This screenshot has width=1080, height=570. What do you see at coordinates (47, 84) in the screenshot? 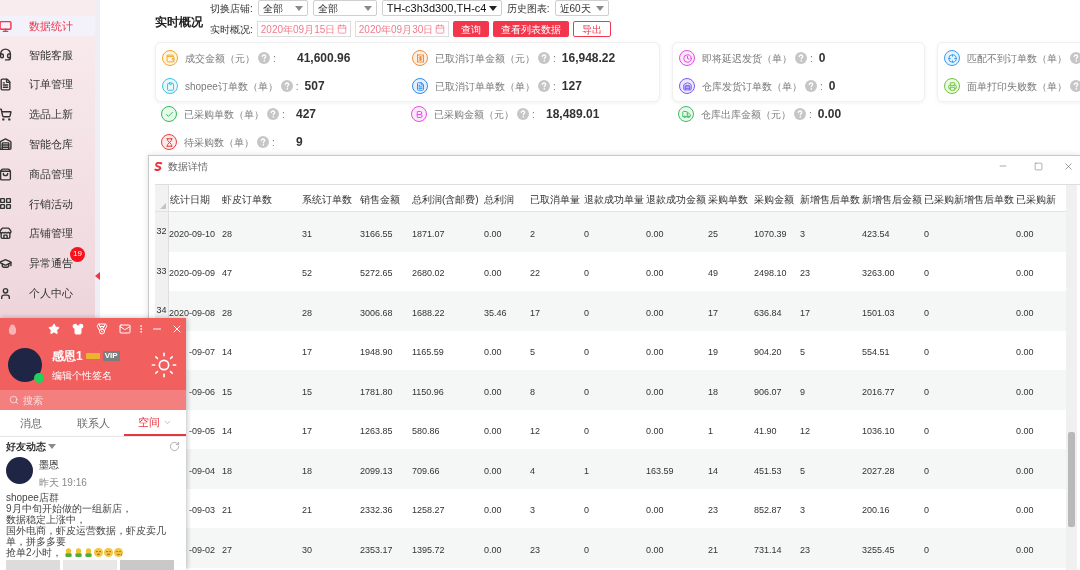
I see `nav-item: 订单管理` at bounding box center [47, 84].